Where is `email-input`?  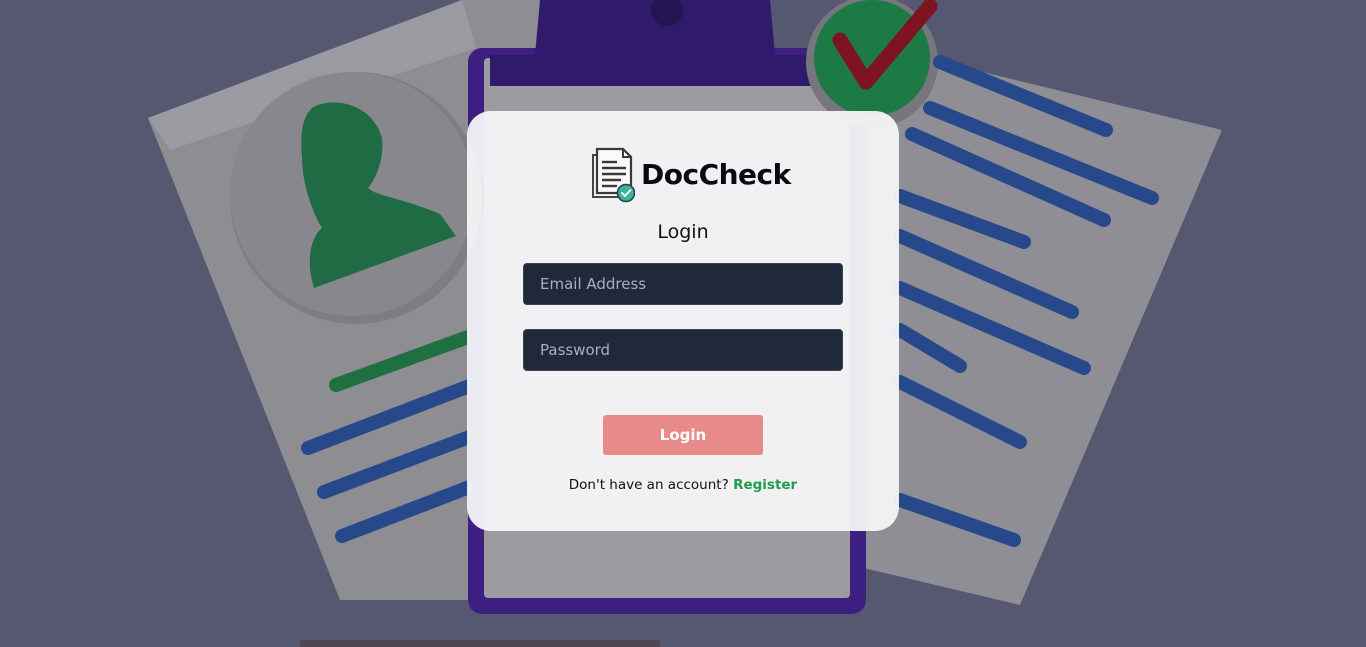 email-input is located at coordinates (683, 284).